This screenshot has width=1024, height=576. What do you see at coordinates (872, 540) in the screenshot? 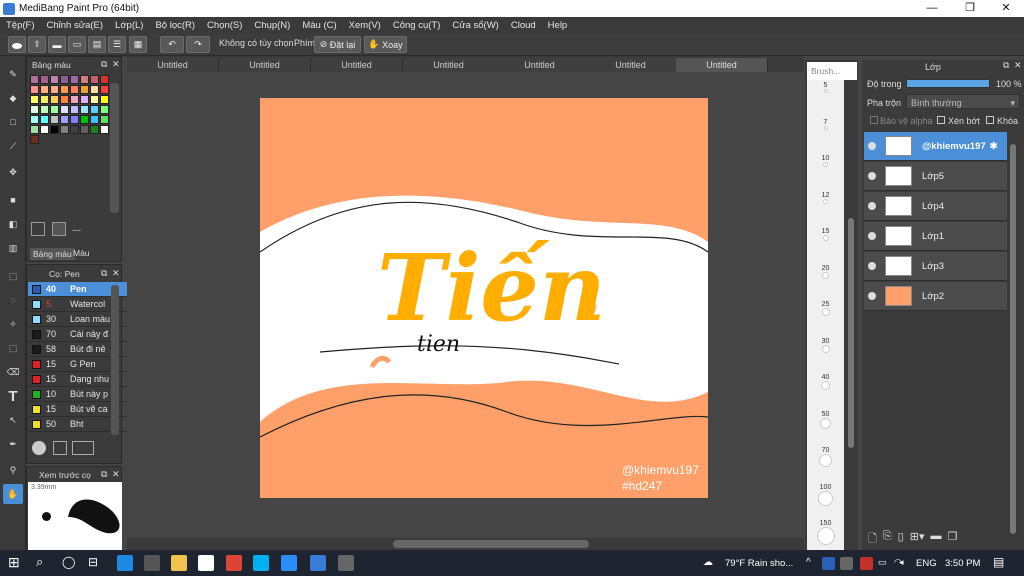
I see `new-layer-icon: 🗋` at bounding box center [872, 540].